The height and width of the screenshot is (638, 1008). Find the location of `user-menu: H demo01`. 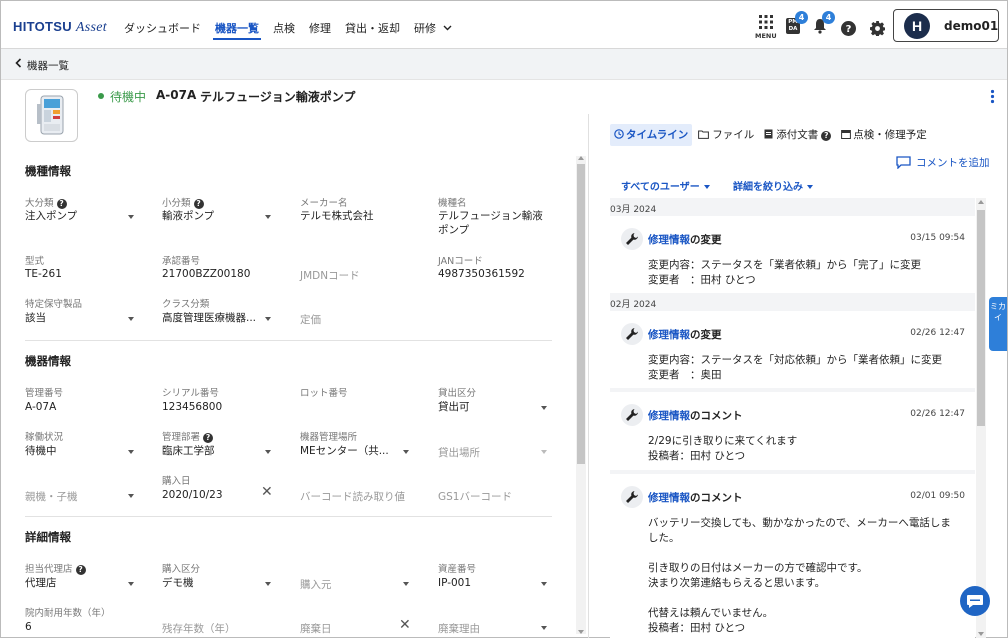

user-menu: H demo01 is located at coordinates (946, 25).